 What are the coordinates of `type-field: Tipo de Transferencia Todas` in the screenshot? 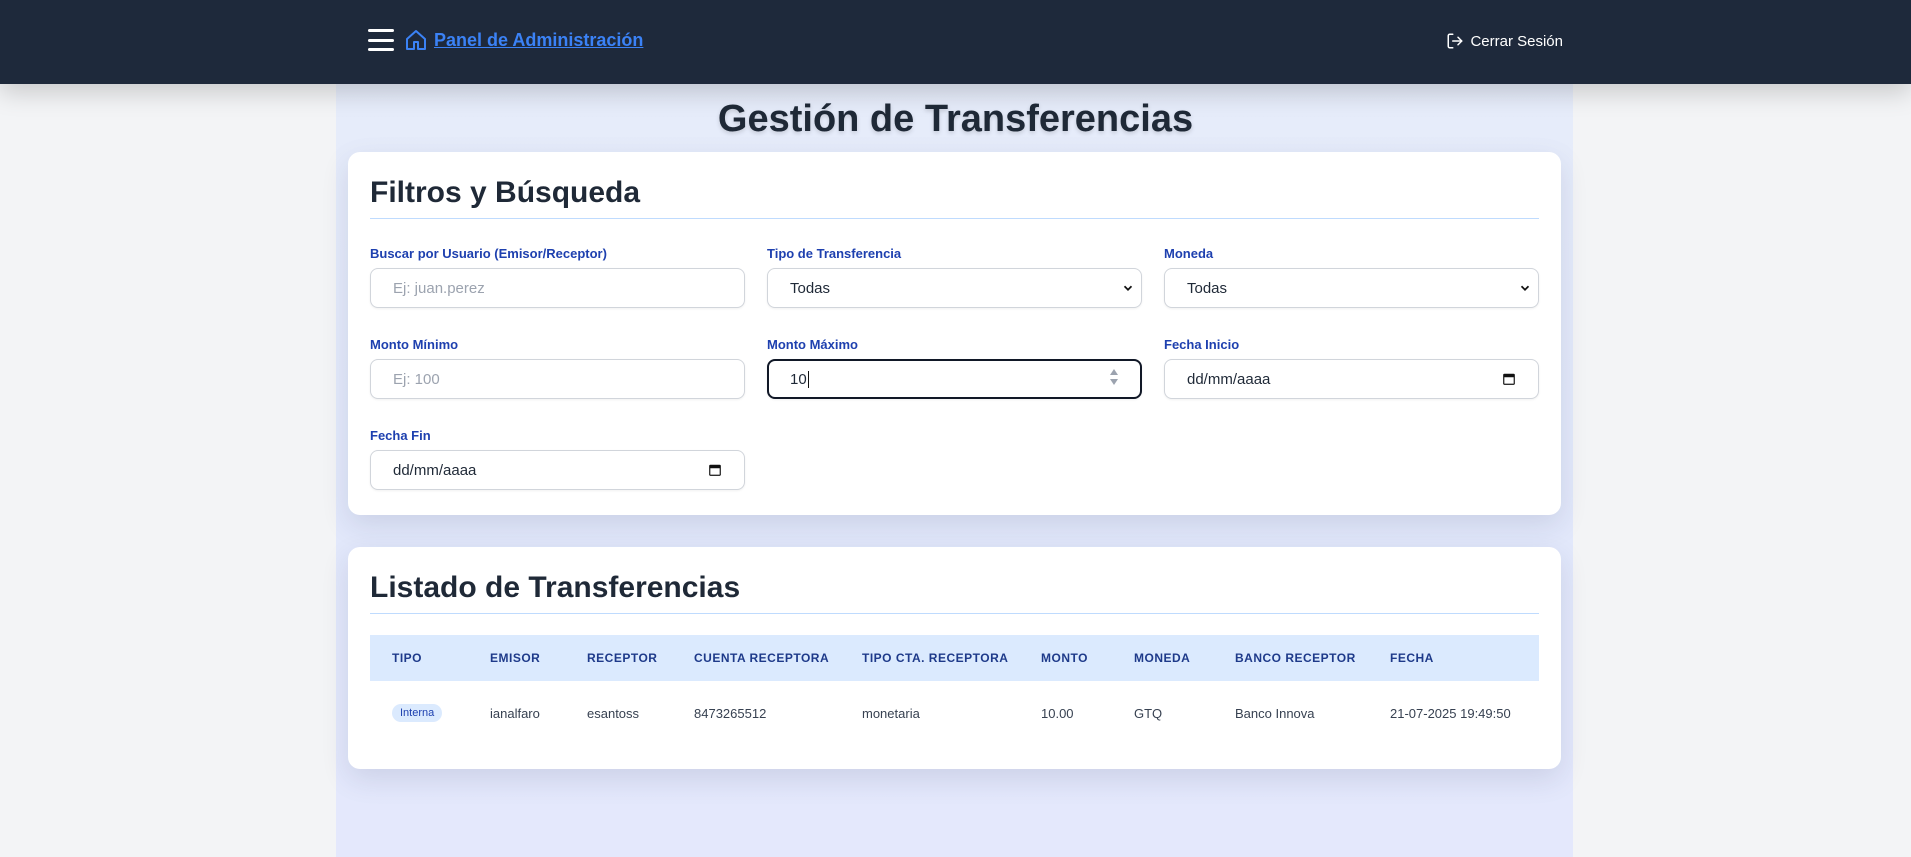 It's located at (954, 277).